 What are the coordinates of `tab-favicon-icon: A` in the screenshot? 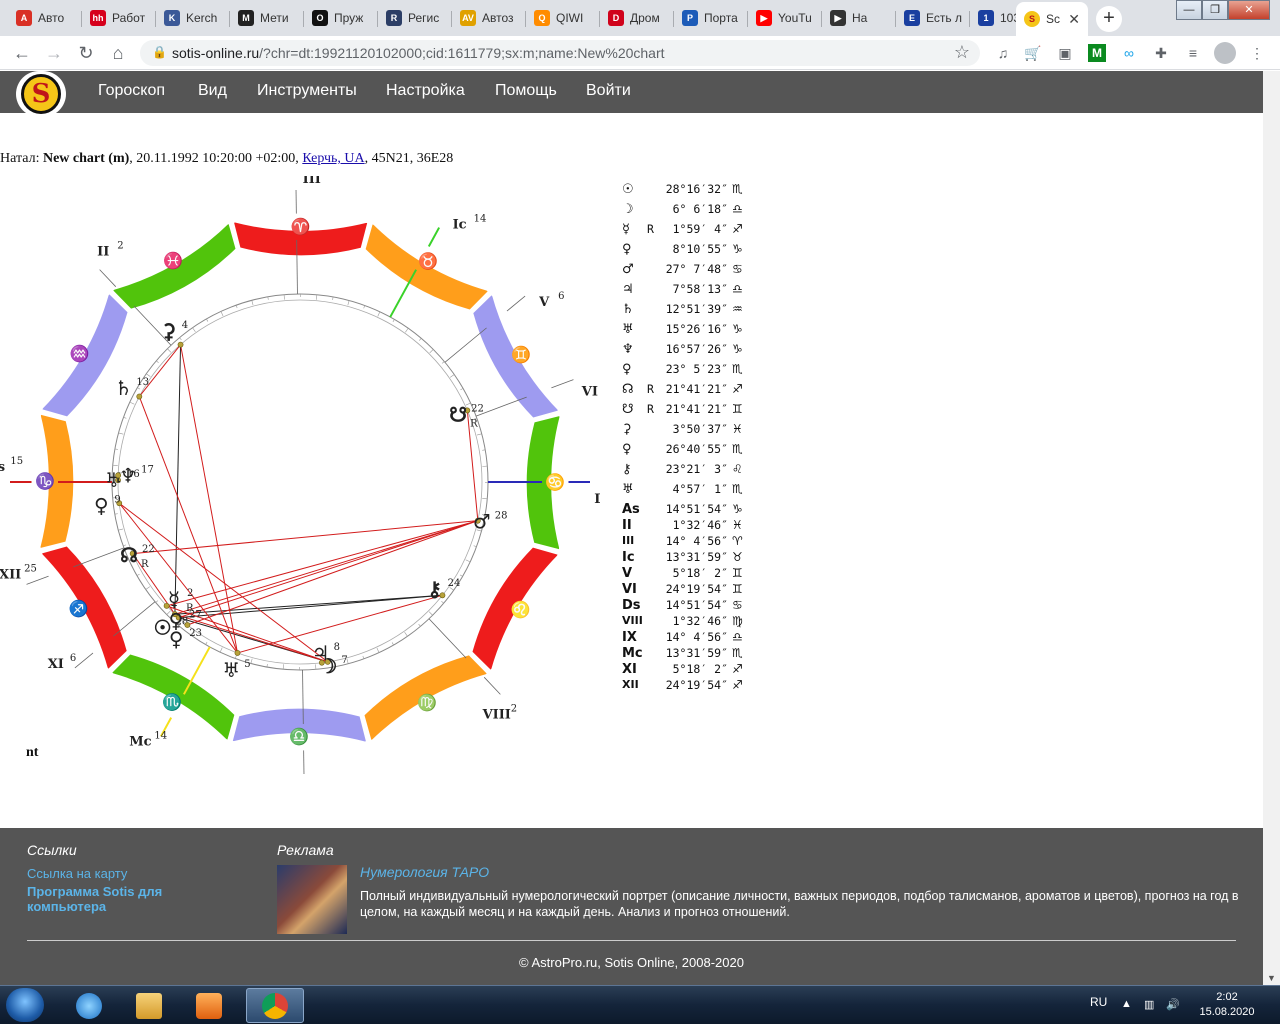 It's located at (24, 18).